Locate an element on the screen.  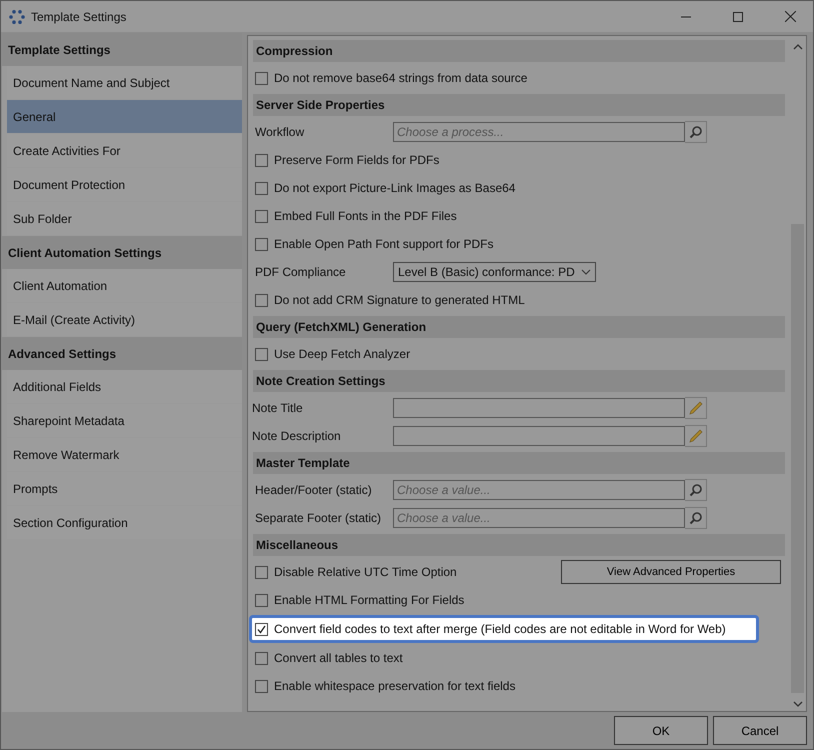
checkbox-label: Convert all tables to text is located at coordinates (338, 658).